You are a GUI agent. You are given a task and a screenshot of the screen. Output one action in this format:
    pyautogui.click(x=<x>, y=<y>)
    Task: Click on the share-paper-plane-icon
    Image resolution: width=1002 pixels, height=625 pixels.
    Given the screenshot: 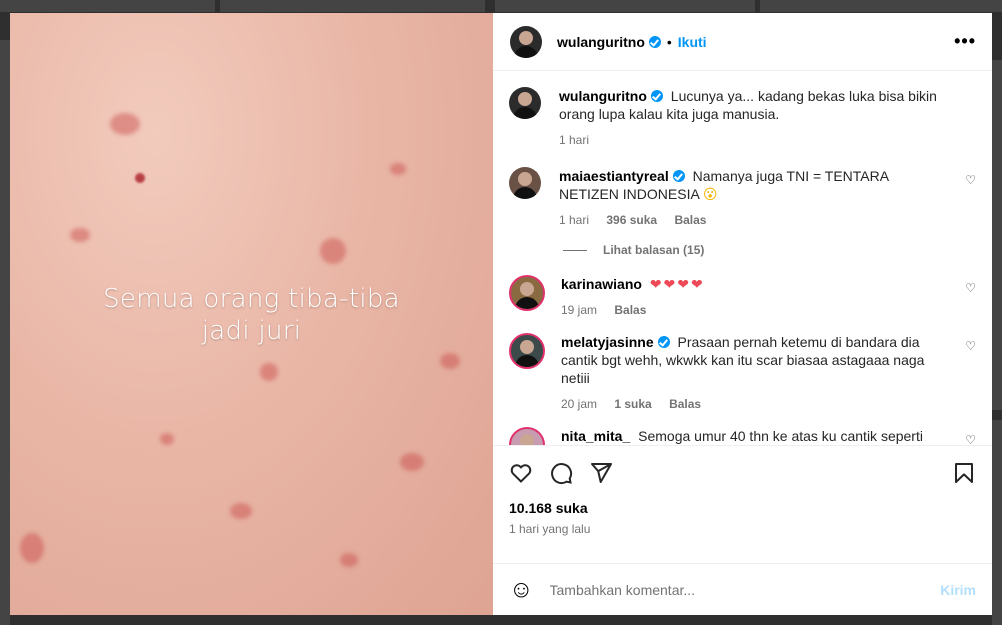 What is the action you would take?
    pyautogui.click(x=601, y=473)
    